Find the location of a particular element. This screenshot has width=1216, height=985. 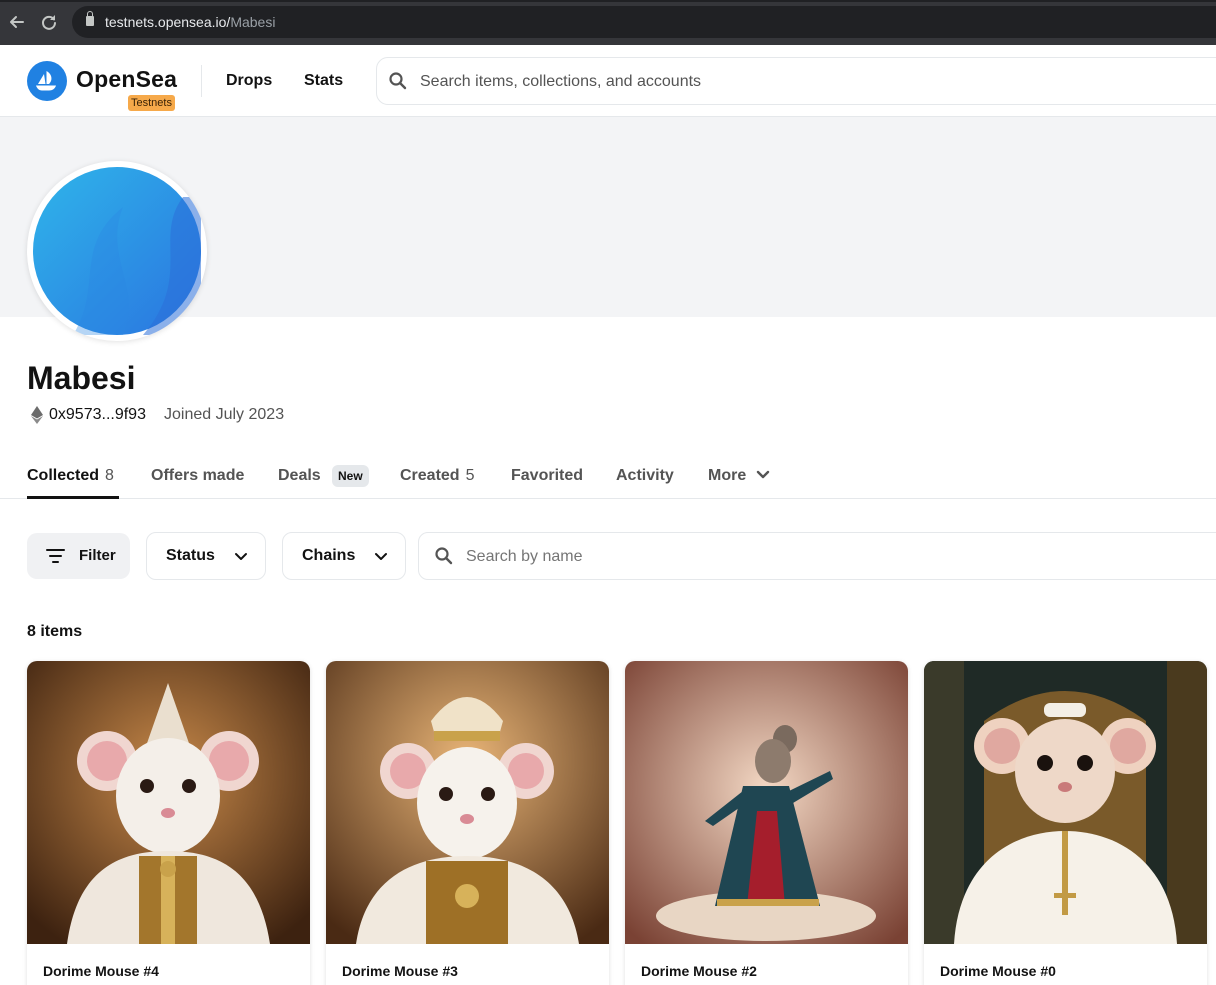

url-text: testnets.opensea.io/Mabesi is located at coordinates (190, 22).